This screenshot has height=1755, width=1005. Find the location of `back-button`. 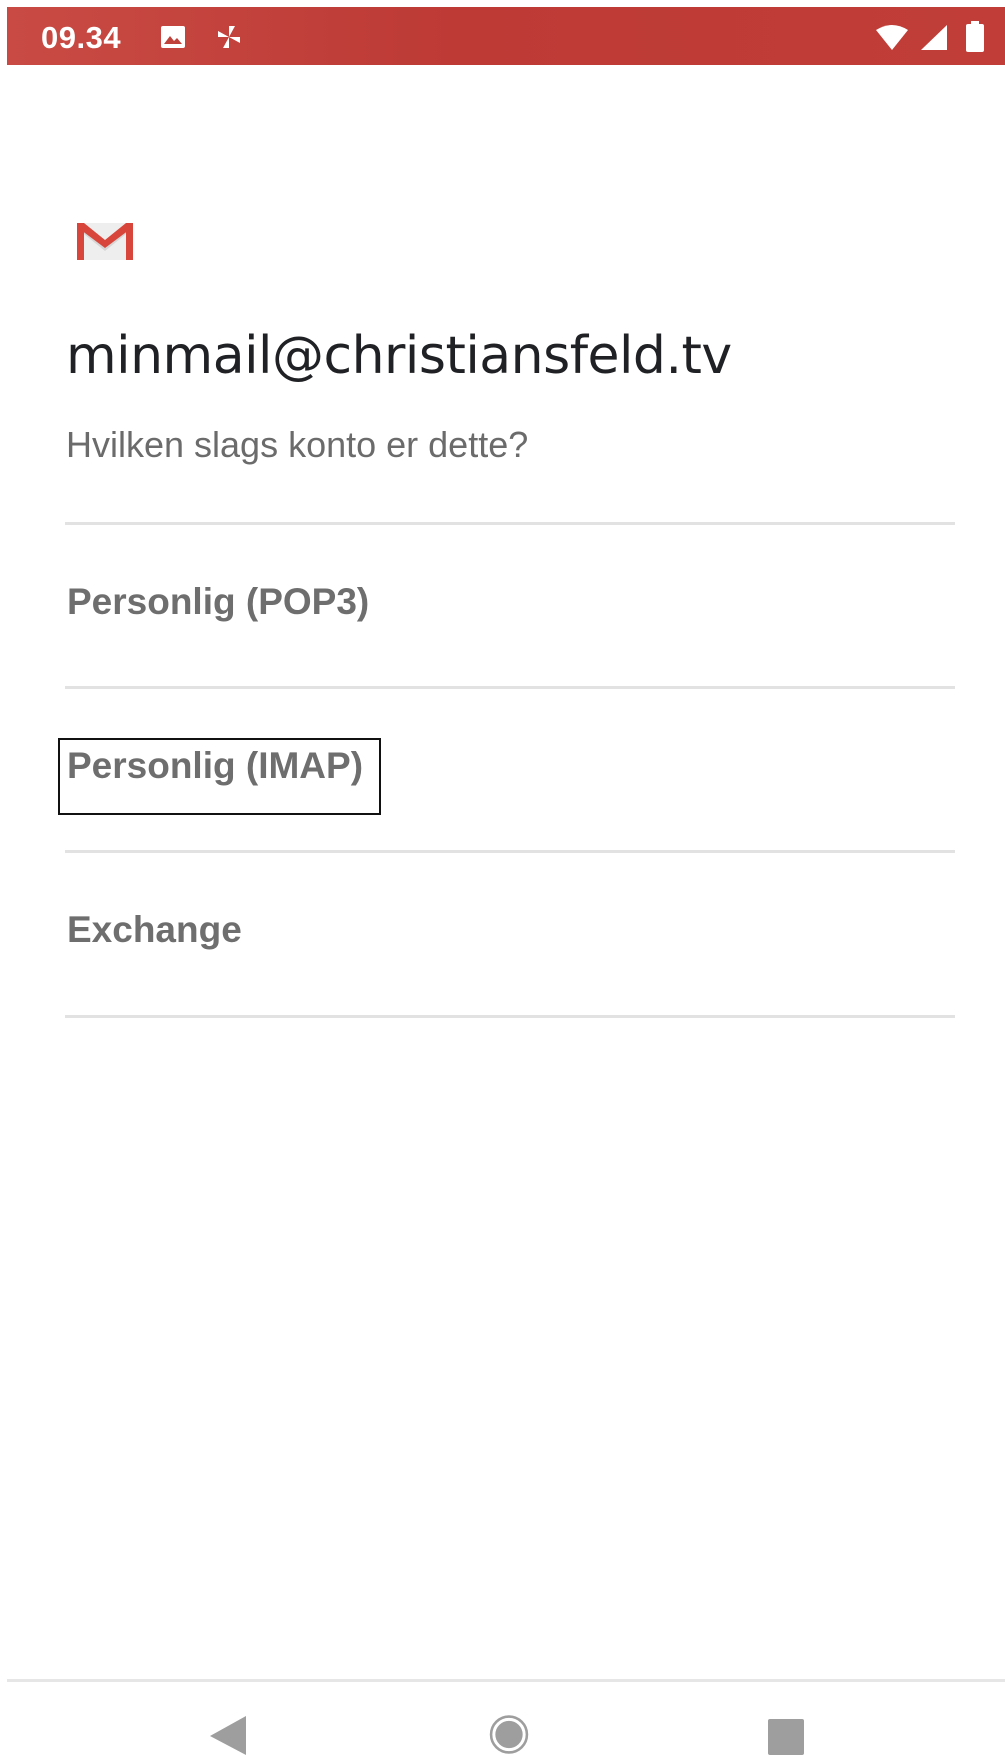

back-button is located at coordinates (228, 1734).